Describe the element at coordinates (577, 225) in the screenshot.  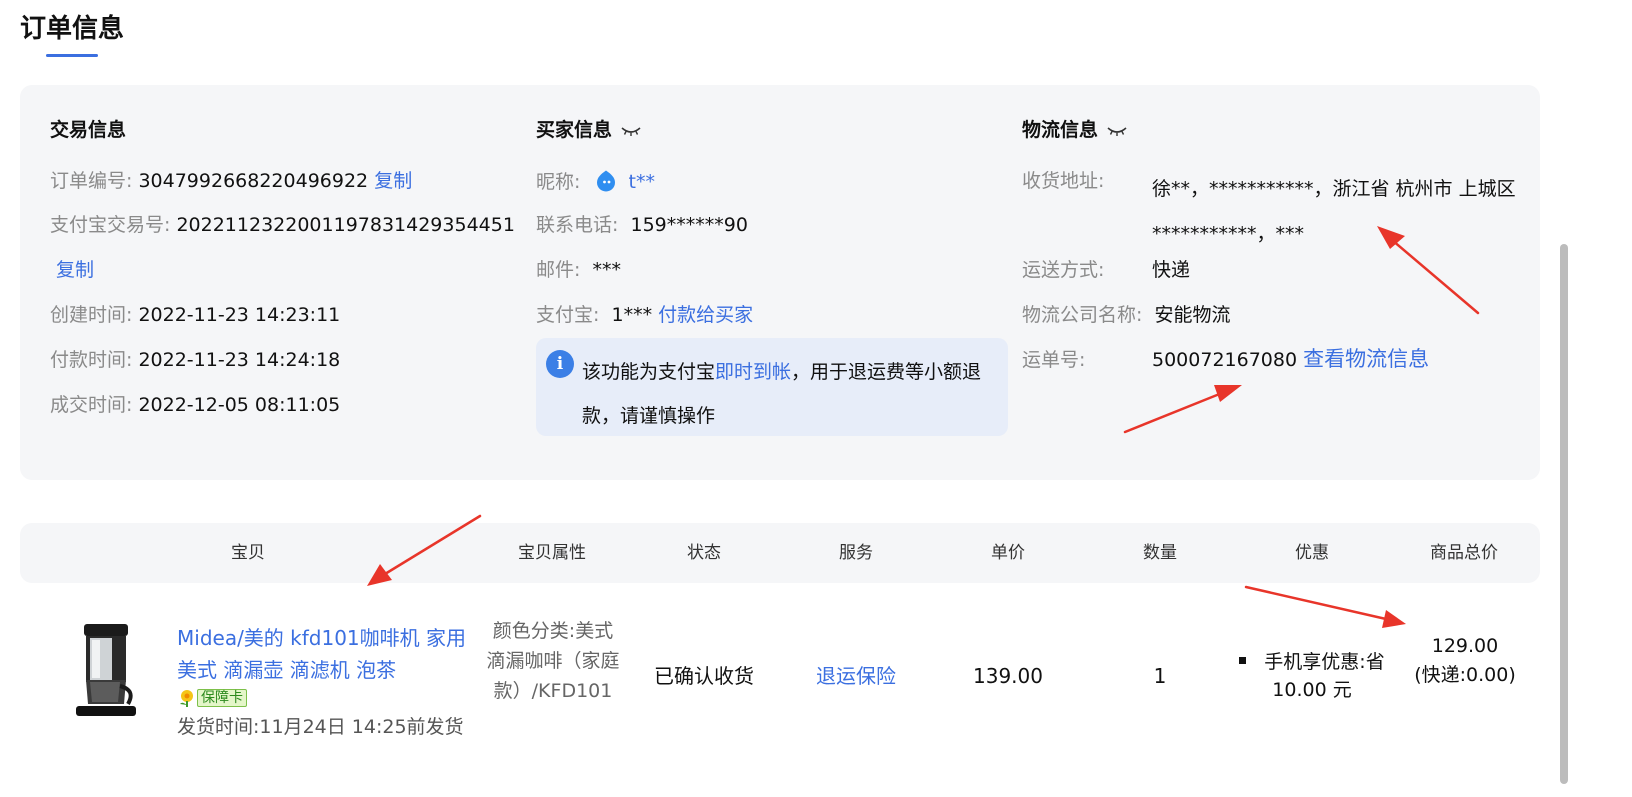
I see `phone-label: 联系电话:` at that location.